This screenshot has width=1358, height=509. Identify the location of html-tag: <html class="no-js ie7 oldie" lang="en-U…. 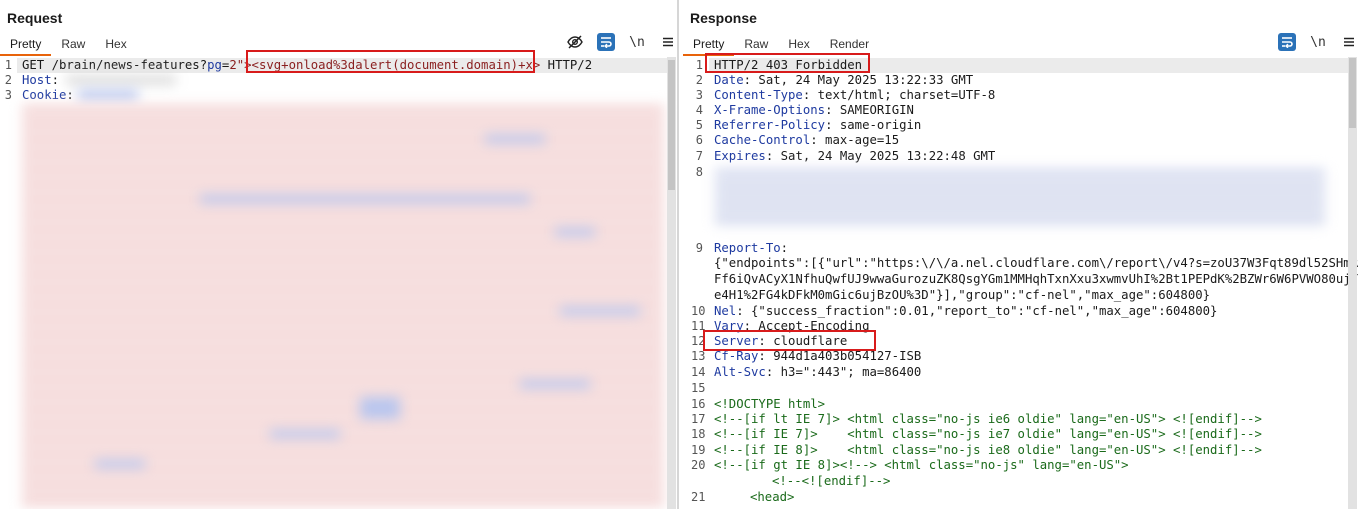
(991, 434).